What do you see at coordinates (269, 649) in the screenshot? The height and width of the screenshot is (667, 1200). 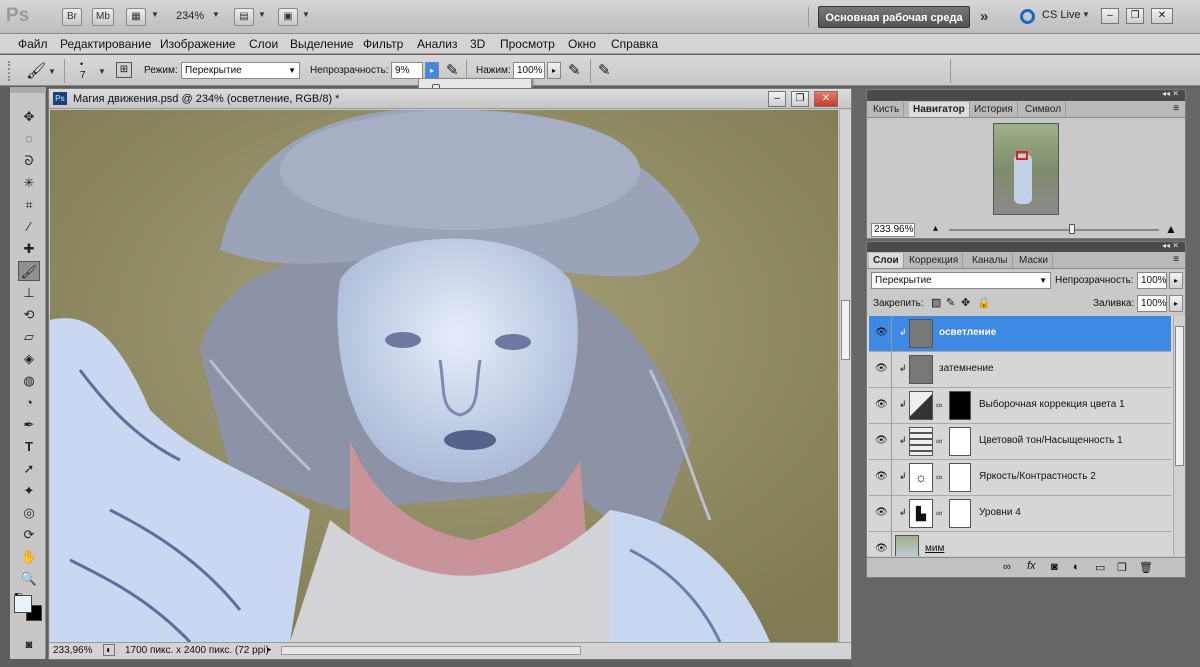 I see `chevron-right-icon: ▸` at bounding box center [269, 649].